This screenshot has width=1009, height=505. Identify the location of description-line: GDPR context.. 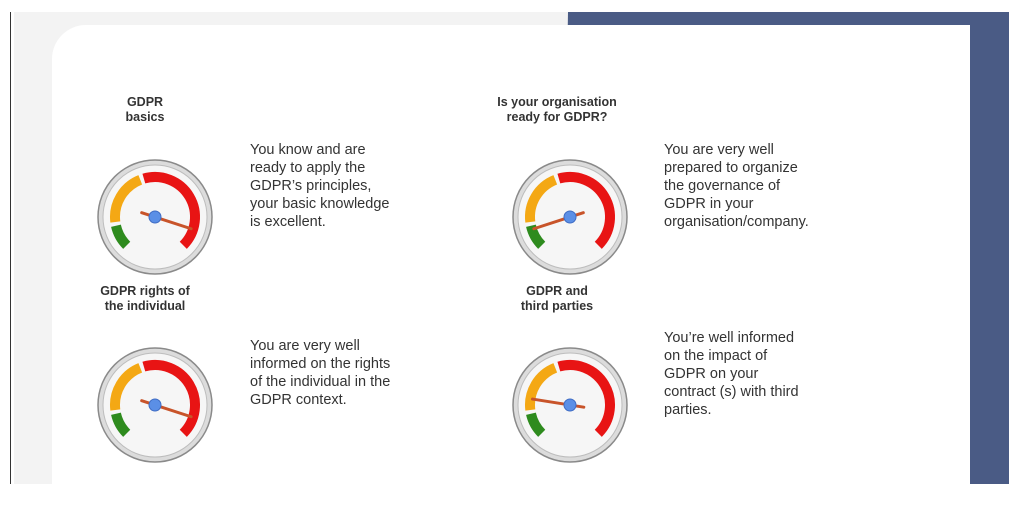
(298, 400).